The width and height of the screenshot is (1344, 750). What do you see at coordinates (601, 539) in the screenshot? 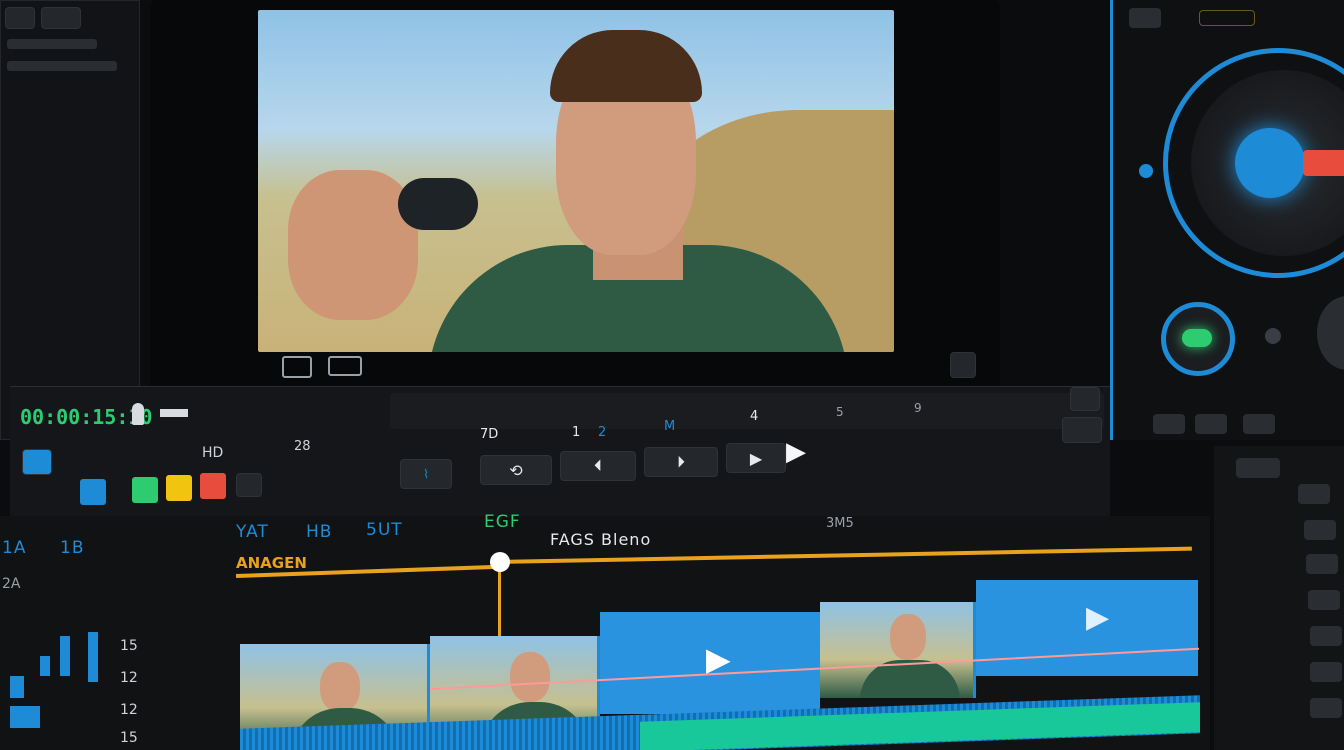
I see `timeline-title: FAGS Bleno` at bounding box center [601, 539].